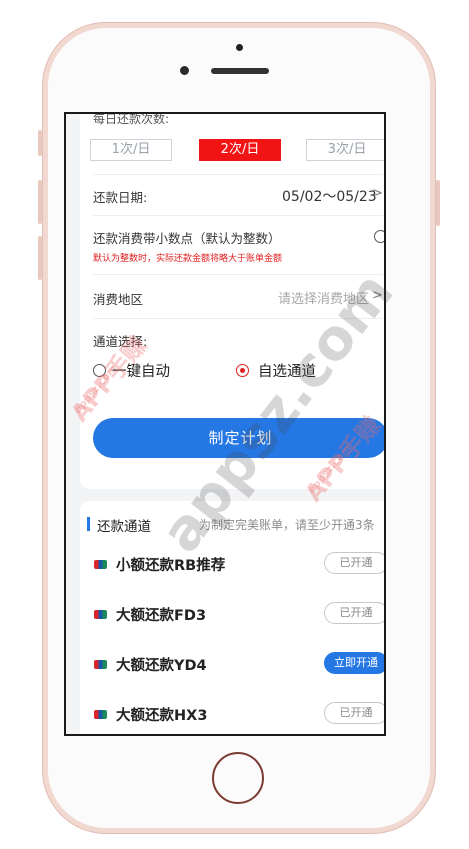 The height and width of the screenshot is (849, 469). Describe the element at coordinates (287, 370) in the screenshot. I see `manual-channel-label: 自选通道` at that location.